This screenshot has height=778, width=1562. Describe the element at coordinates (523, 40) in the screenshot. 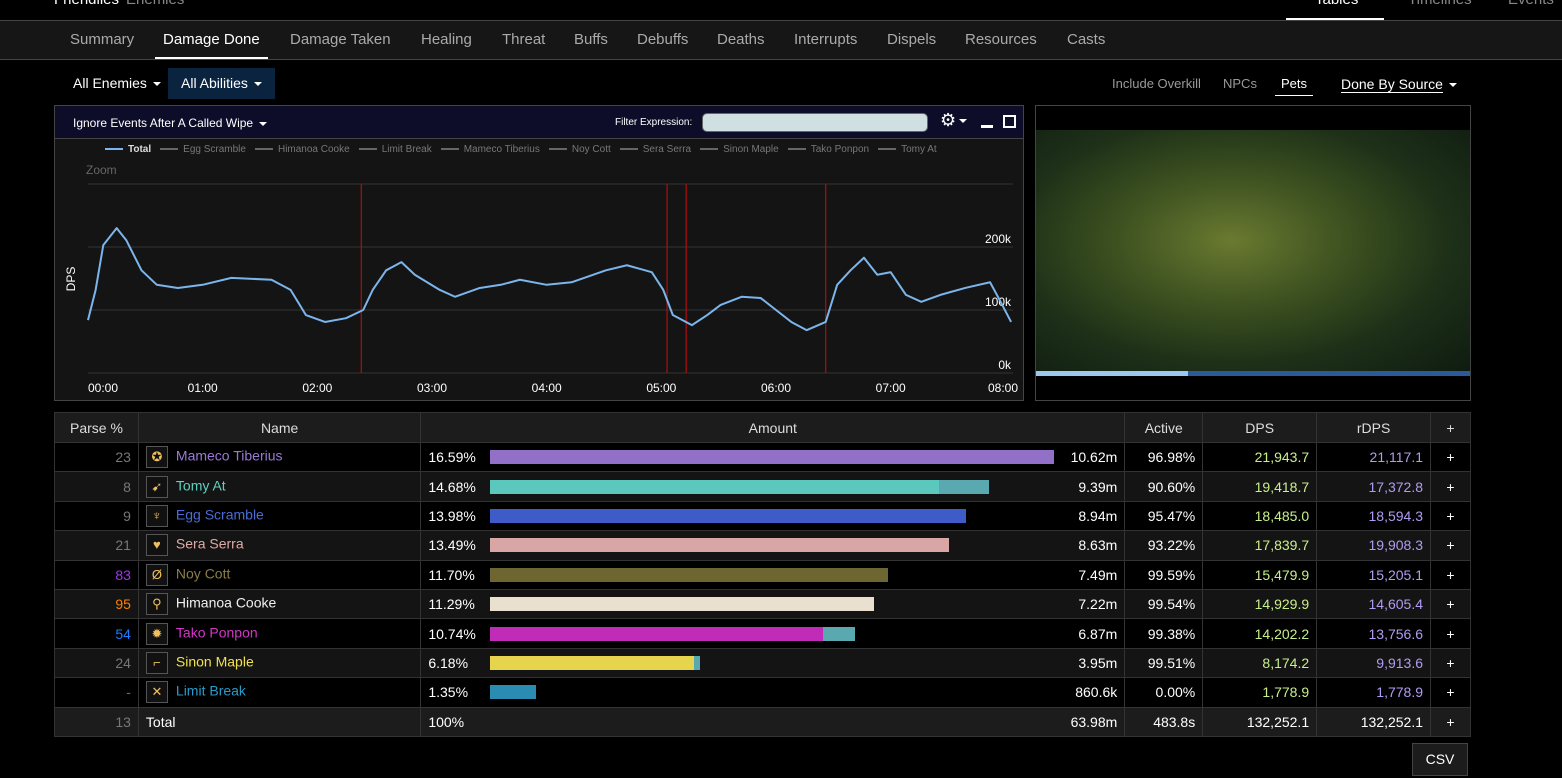

I see `tab-threat: Threat` at that location.